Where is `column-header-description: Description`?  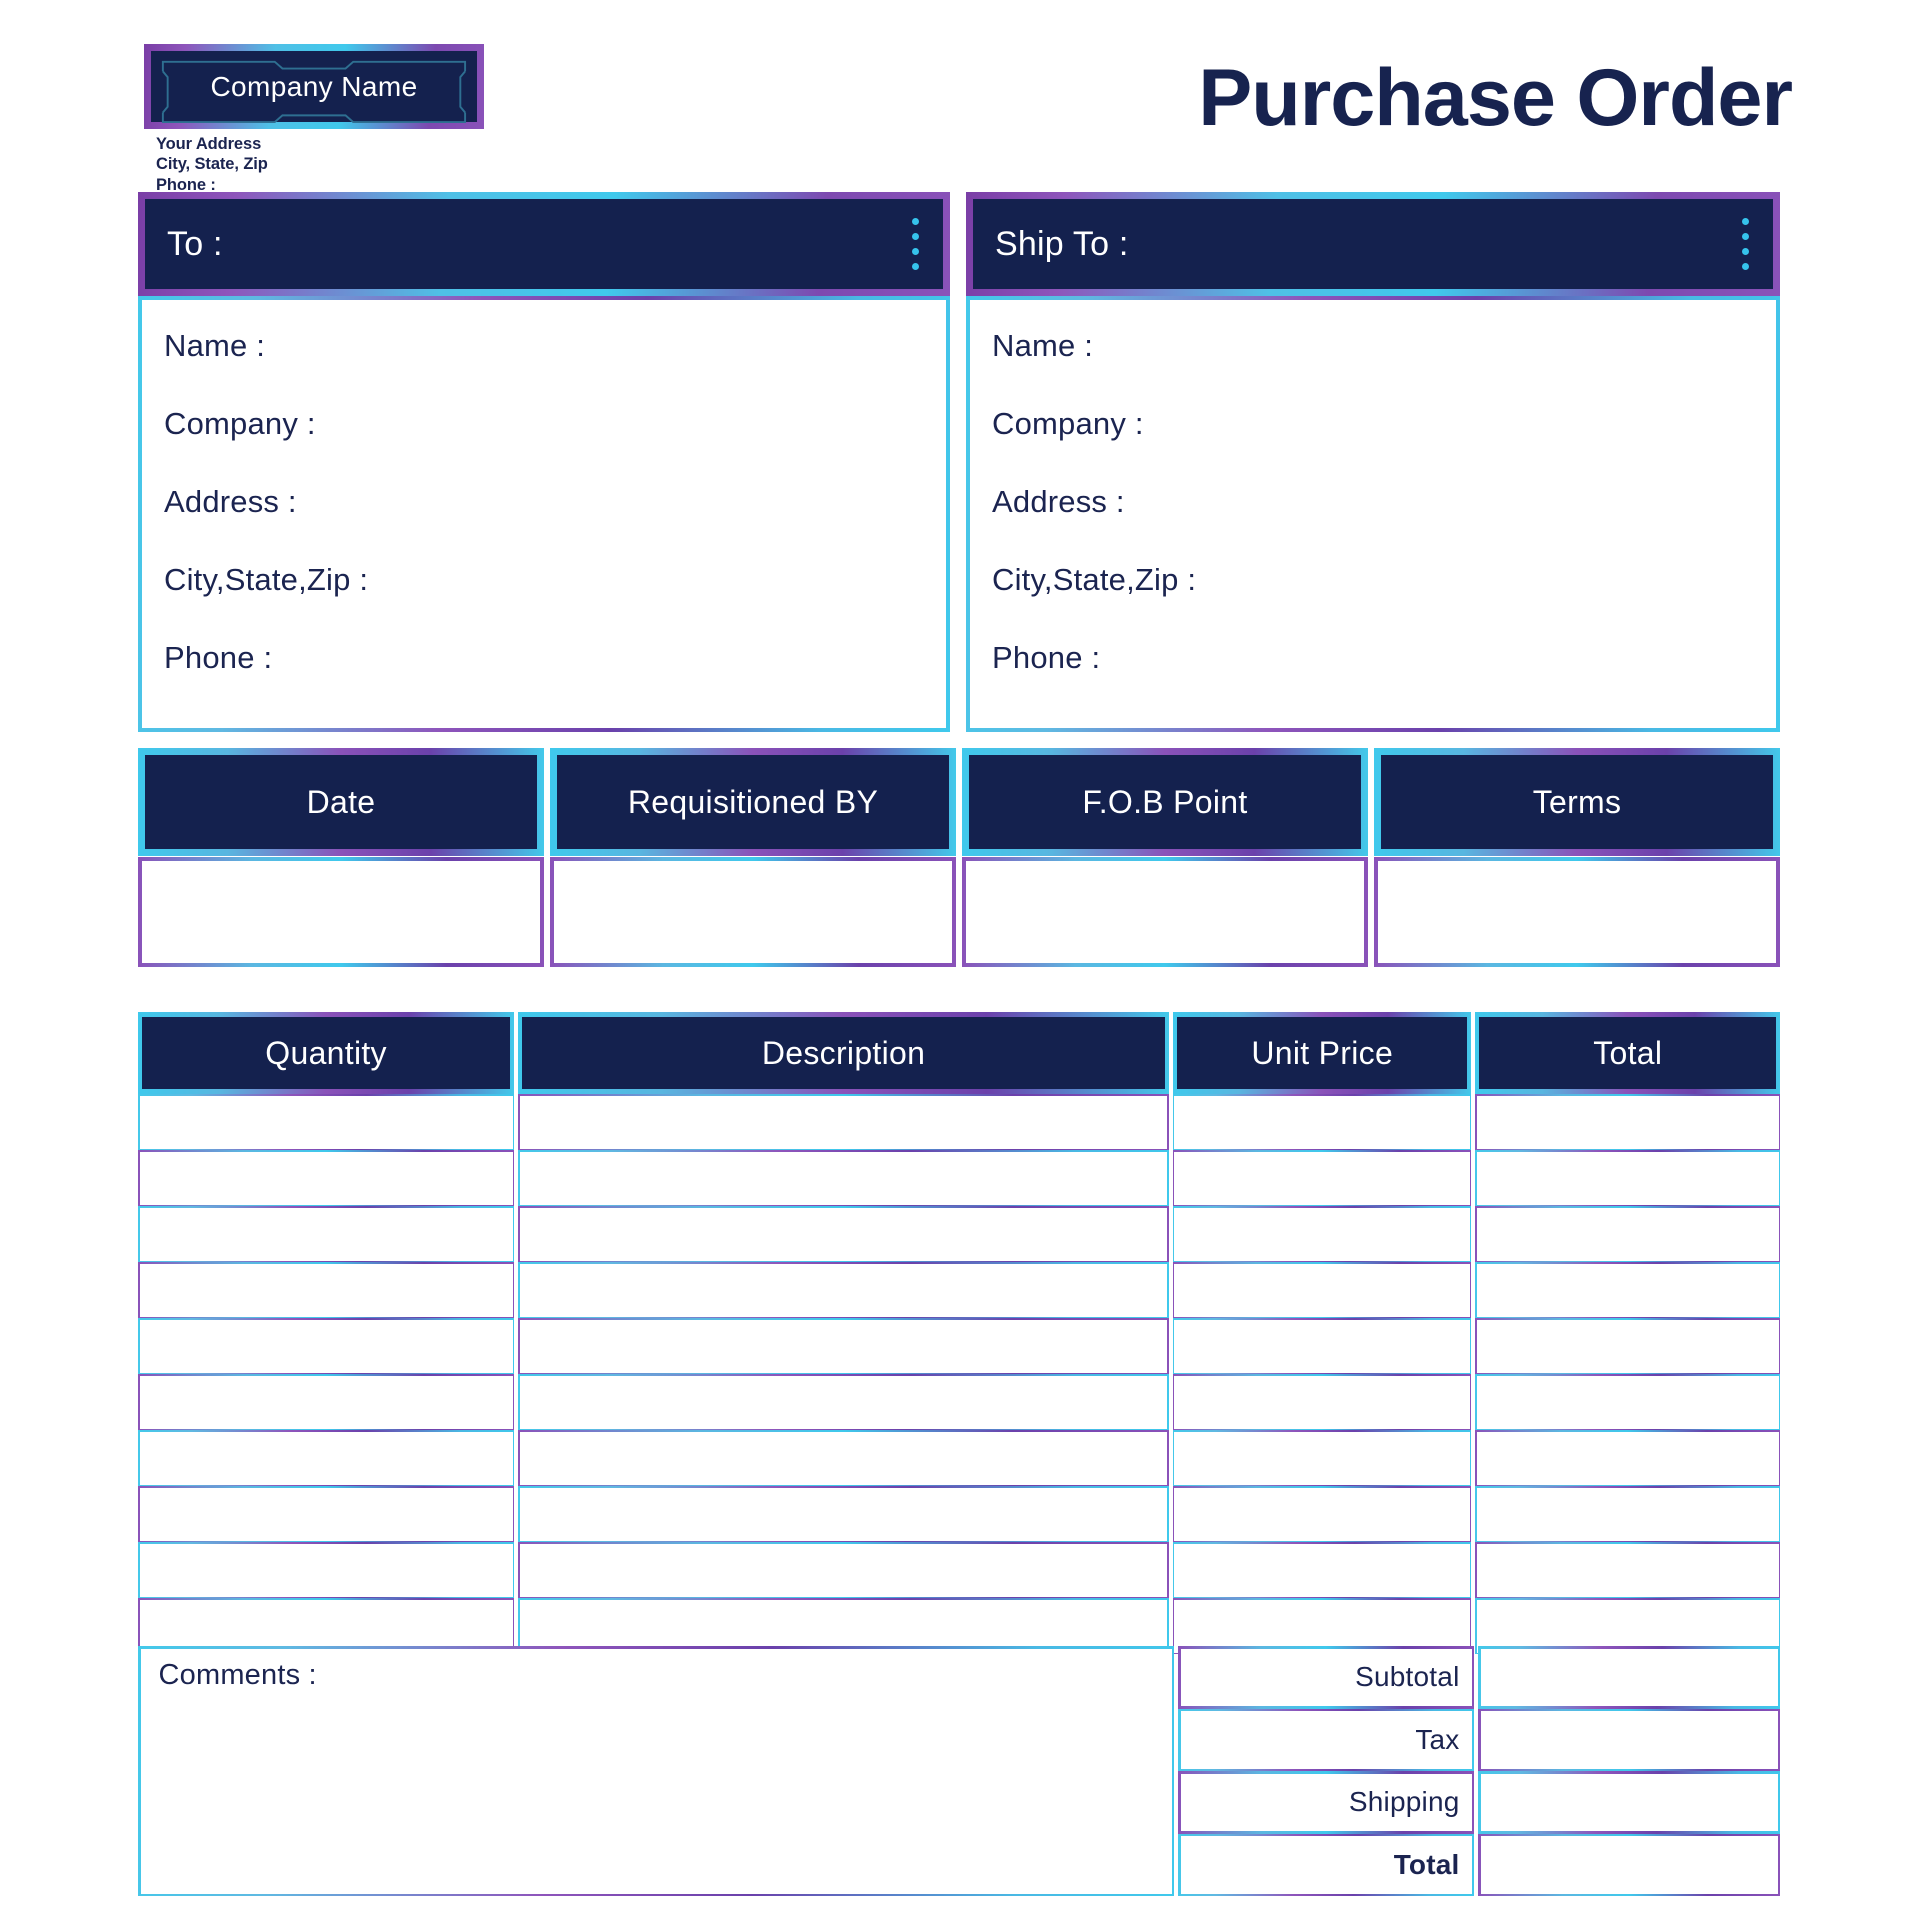 column-header-description: Description is located at coordinates (843, 1052).